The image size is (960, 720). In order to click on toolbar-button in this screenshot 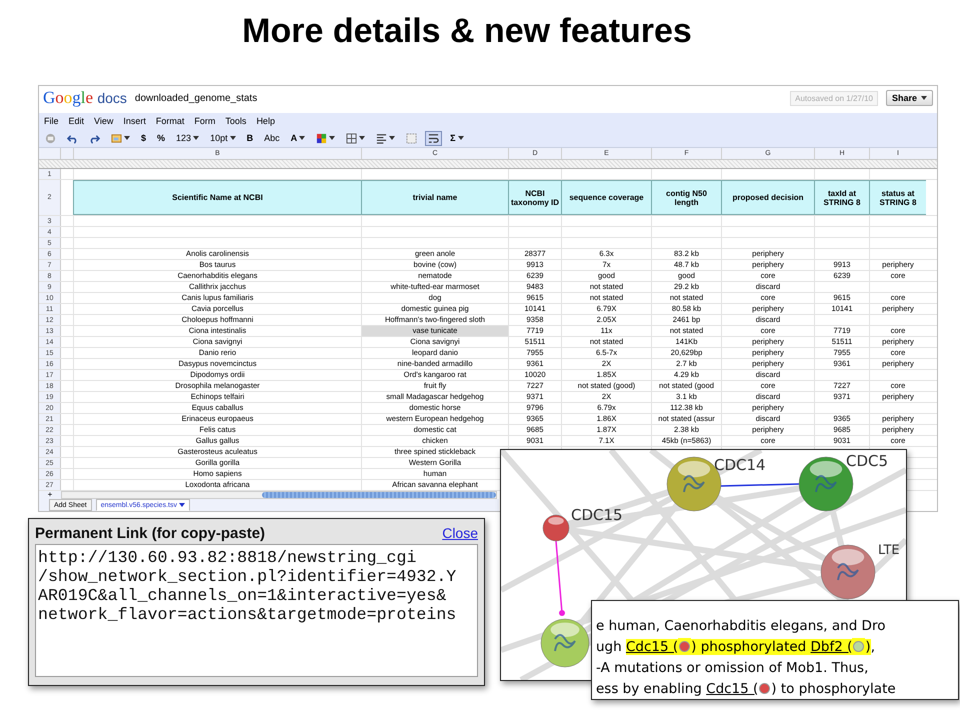, I will do `click(433, 138)`.